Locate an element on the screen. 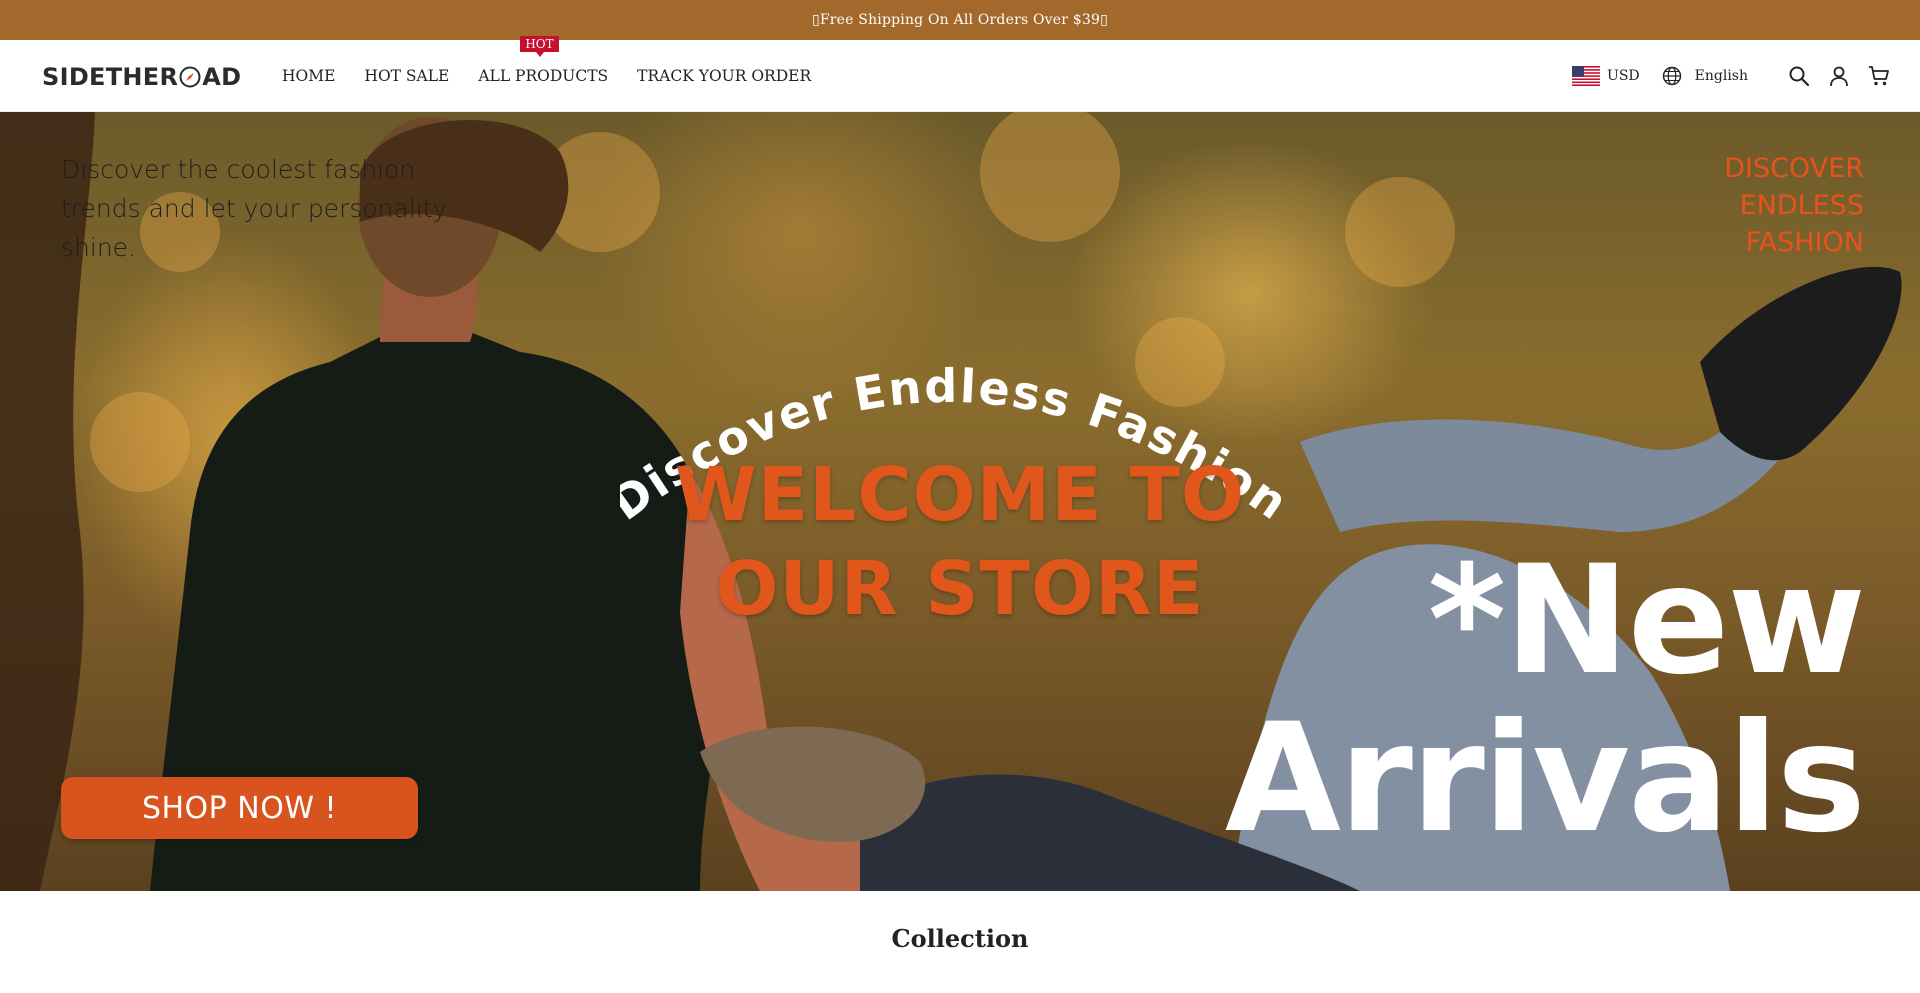  collection-title: Collection is located at coordinates (960, 938).